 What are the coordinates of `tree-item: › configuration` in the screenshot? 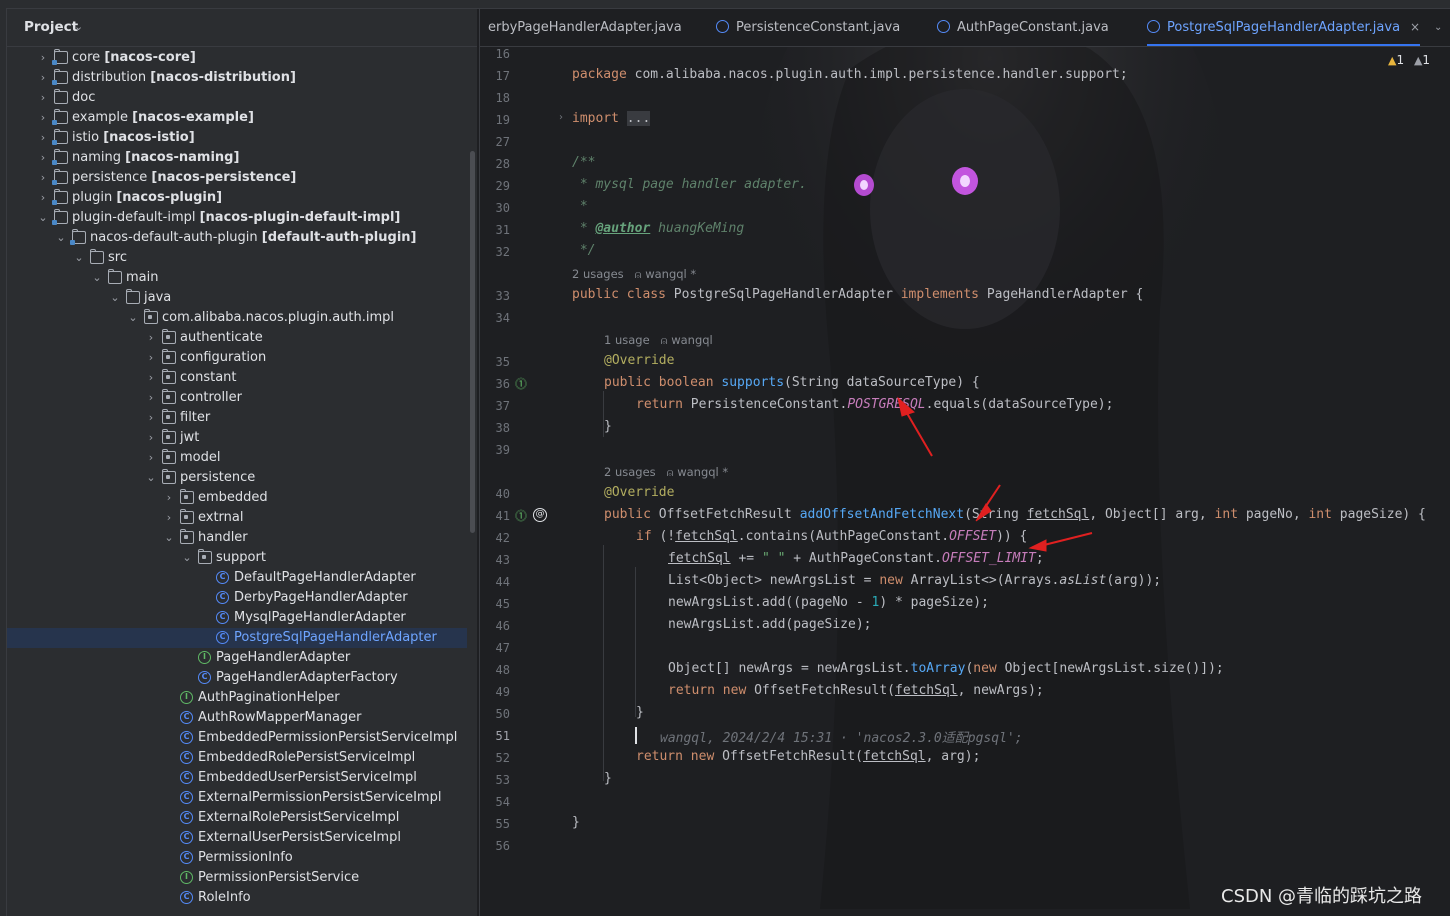 It's located at (237, 358).